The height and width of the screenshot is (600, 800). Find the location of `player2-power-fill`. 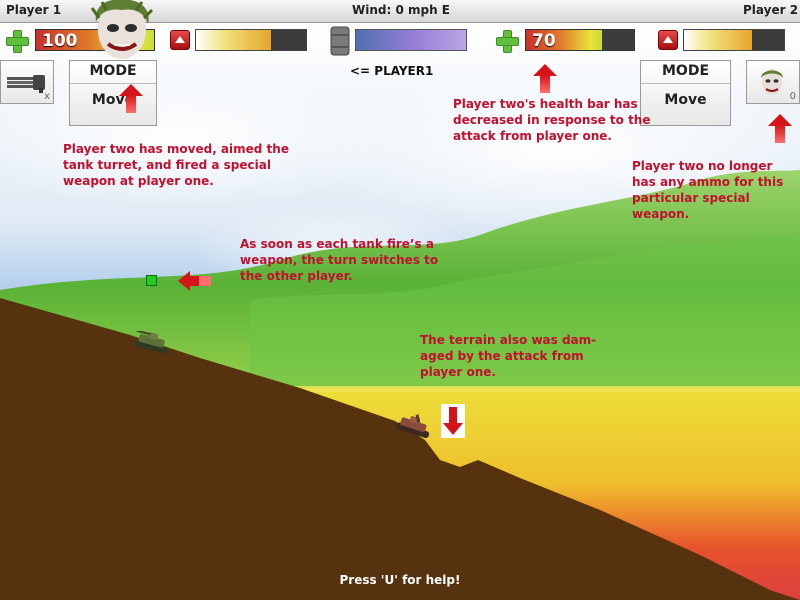

player2-power-fill is located at coordinates (718, 40).